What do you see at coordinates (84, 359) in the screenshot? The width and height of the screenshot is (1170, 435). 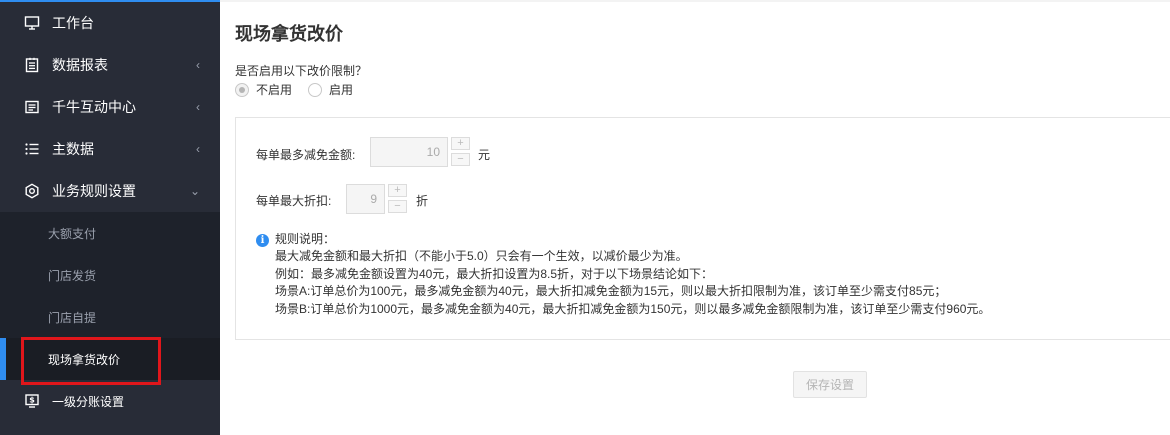 I see `submenu-item-label: 现场拿货改价` at bounding box center [84, 359].